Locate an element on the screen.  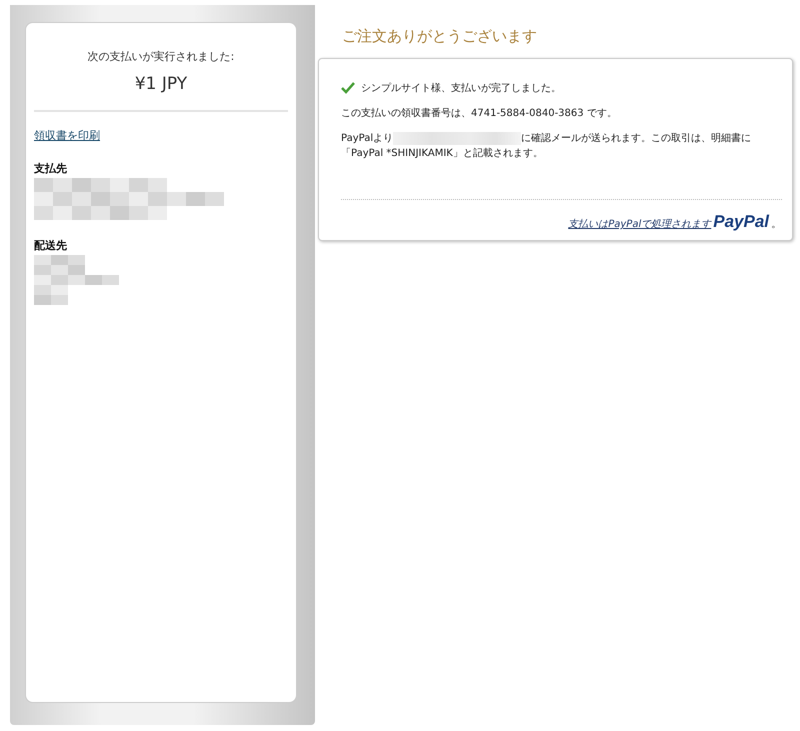
receipt-number-text: この支払いの領収書番号は、4741-5884-0840-3863 です。 is located at coordinates (479, 113).